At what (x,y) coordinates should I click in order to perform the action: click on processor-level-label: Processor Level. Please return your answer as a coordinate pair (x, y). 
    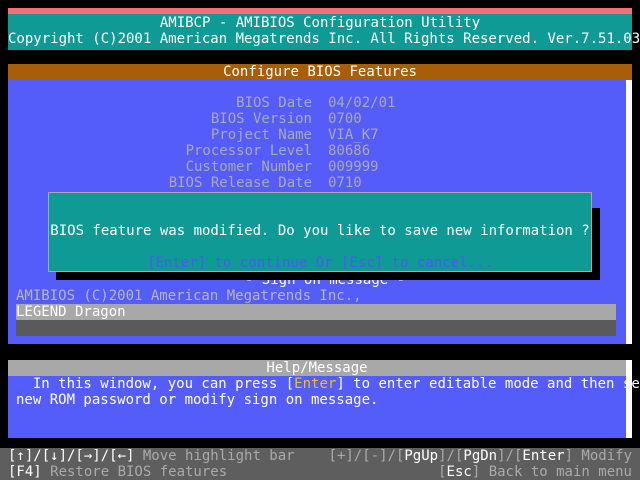
    Looking at the image, I should click on (248, 151).